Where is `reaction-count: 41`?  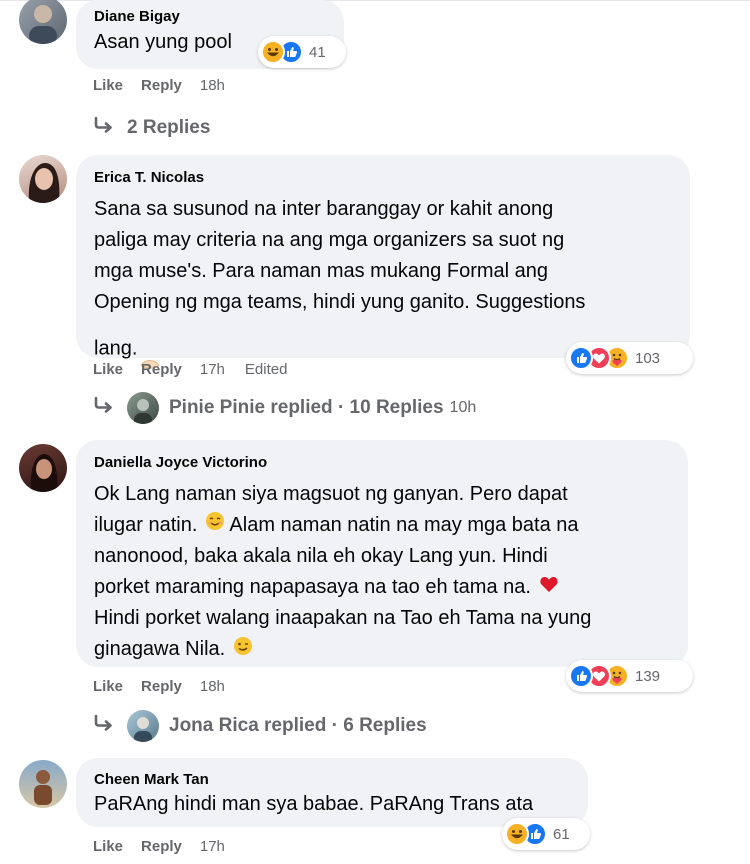
reaction-count: 41 is located at coordinates (317, 52).